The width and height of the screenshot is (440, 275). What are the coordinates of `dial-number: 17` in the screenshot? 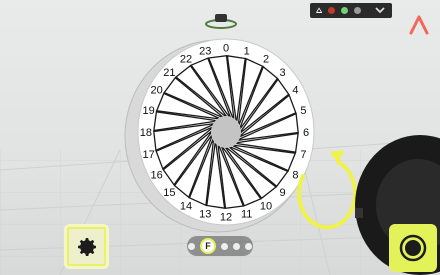 It's located at (148, 155).